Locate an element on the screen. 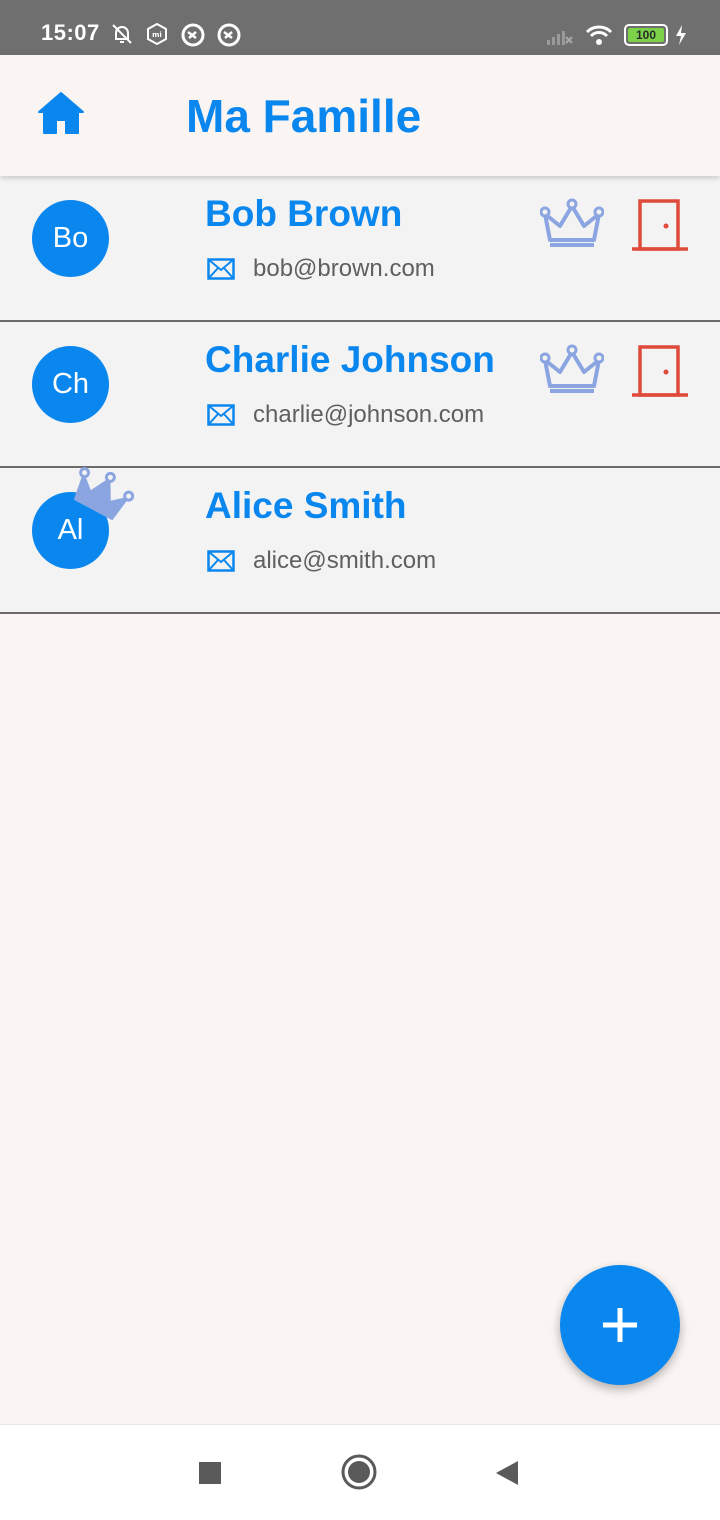 The height and width of the screenshot is (1520, 720). plus-icon is located at coordinates (620, 1325).